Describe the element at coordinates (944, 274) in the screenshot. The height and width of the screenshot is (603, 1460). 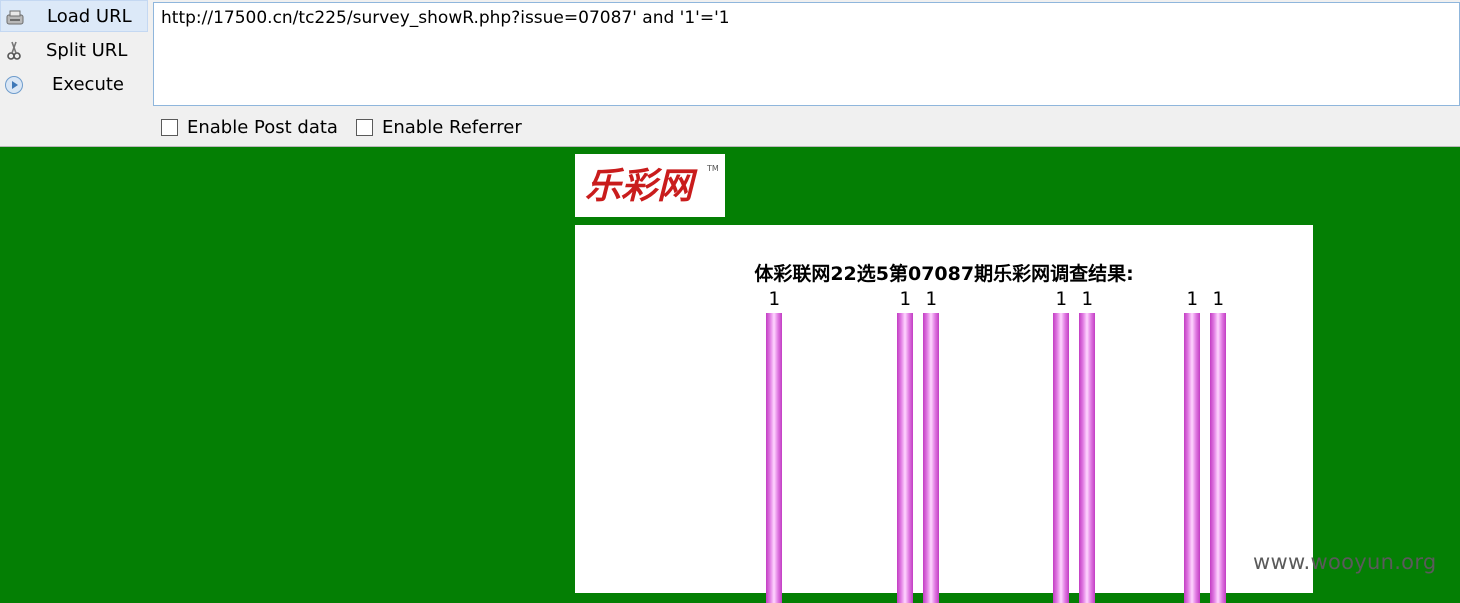
I see `survey-title: 体彩联网22选5第07087期乐彩网调查结果:` at that location.